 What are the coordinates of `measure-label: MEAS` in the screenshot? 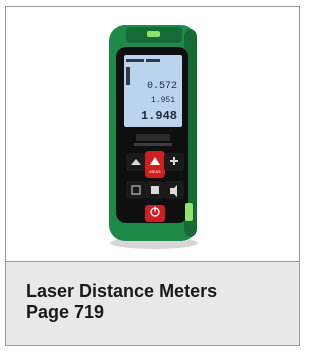 It's located at (155, 171).